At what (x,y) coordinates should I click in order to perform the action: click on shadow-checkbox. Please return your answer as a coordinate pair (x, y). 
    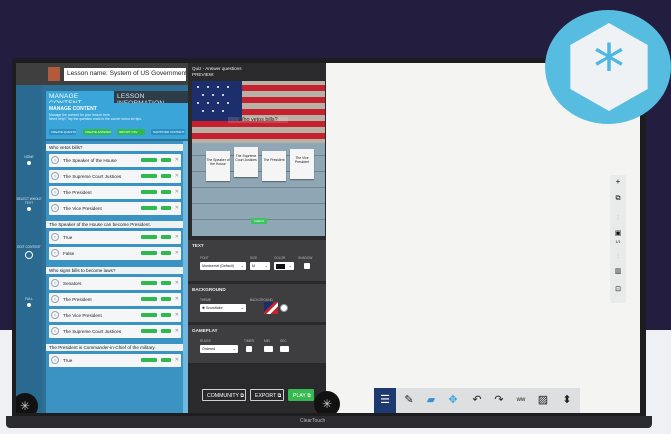
    Looking at the image, I should click on (307, 266).